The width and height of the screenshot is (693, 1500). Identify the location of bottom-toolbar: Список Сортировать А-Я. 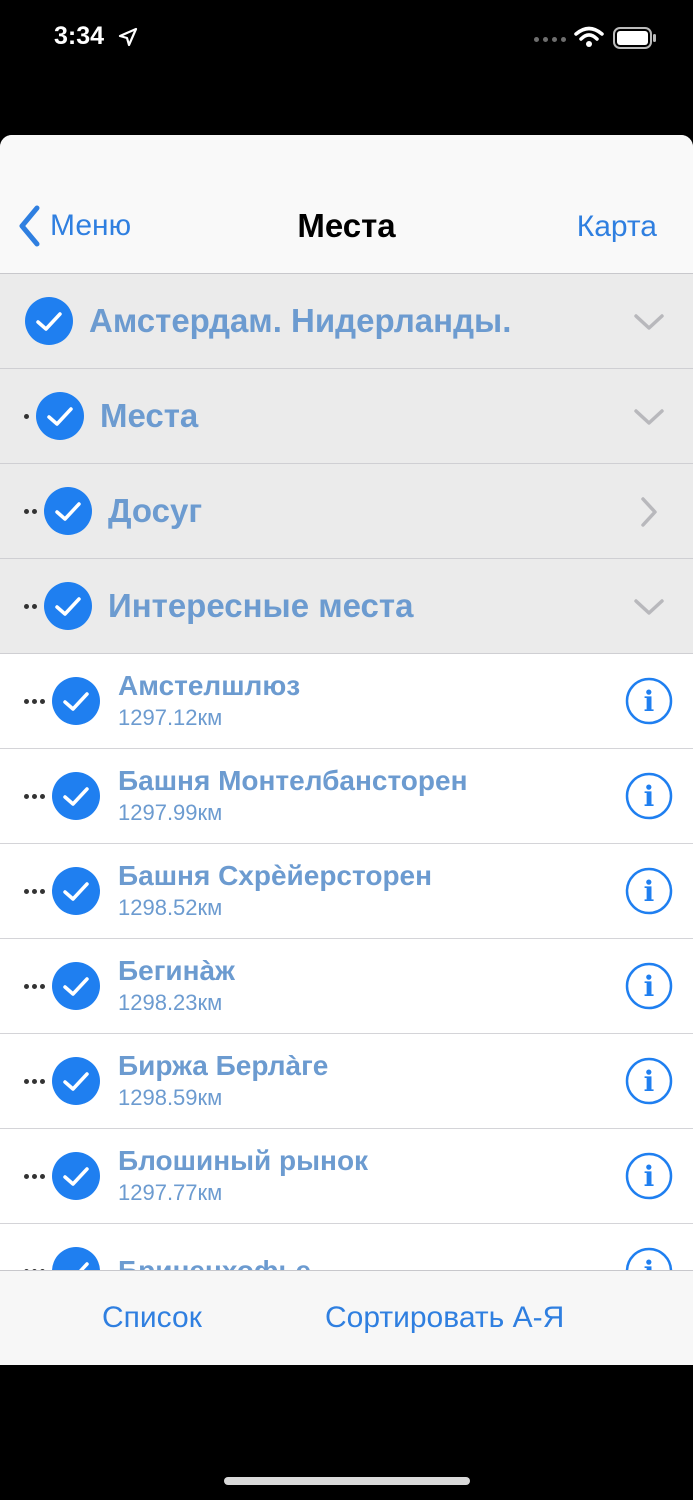
(346, 1317).